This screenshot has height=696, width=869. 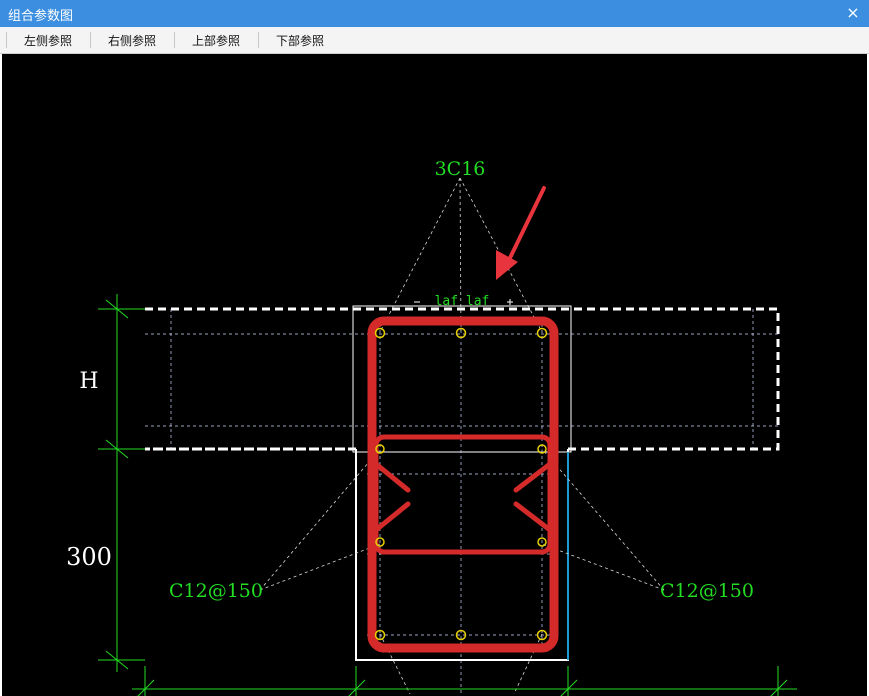 What do you see at coordinates (89, 557) in the screenshot?
I see `dimension-300-label: 300` at bounding box center [89, 557].